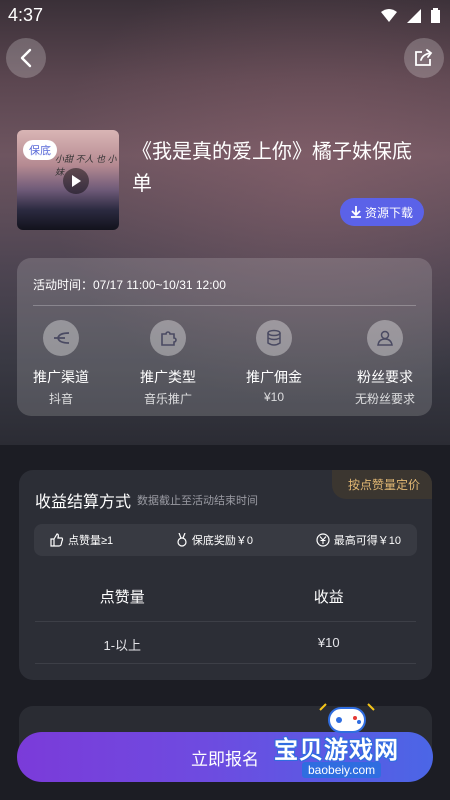 The width and height of the screenshot is (450, 800). I want to click on feature-value: 抖音, so click(60, 399).